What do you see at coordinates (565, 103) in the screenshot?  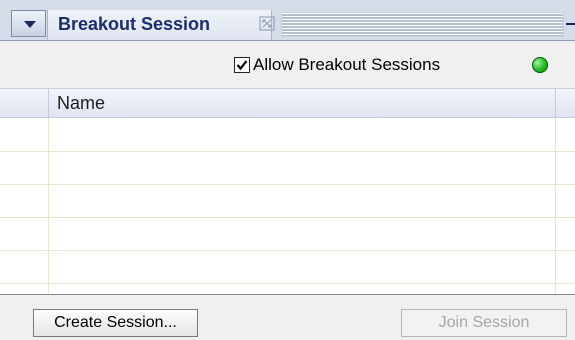 I see `header-tail-cell` at bounding box center [565, 103].